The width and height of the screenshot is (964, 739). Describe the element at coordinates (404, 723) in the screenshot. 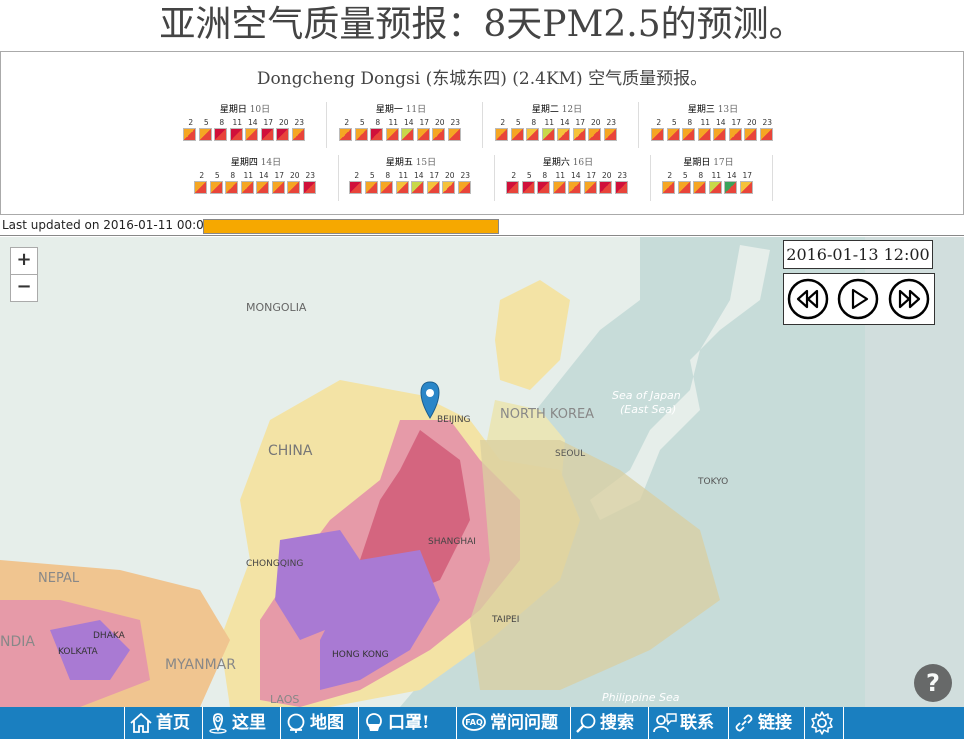

I see `nav-mask: 口罩!` at that location.